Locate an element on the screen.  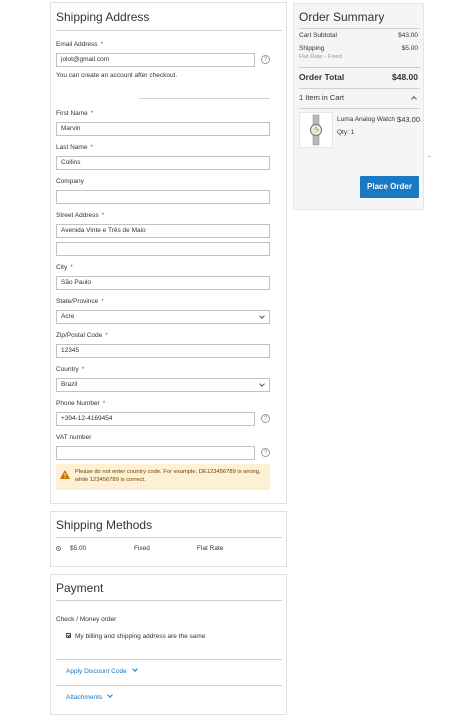
company-field is located at coordinates (163, 197).